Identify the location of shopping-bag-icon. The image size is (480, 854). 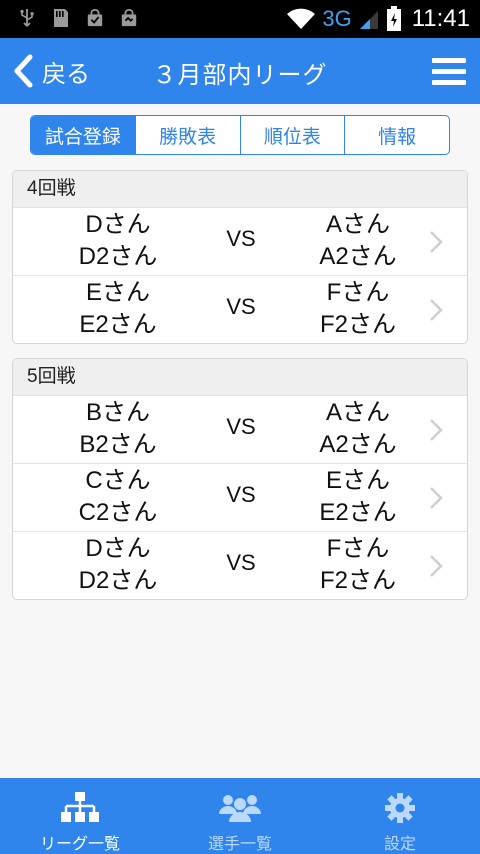
(95, 18).